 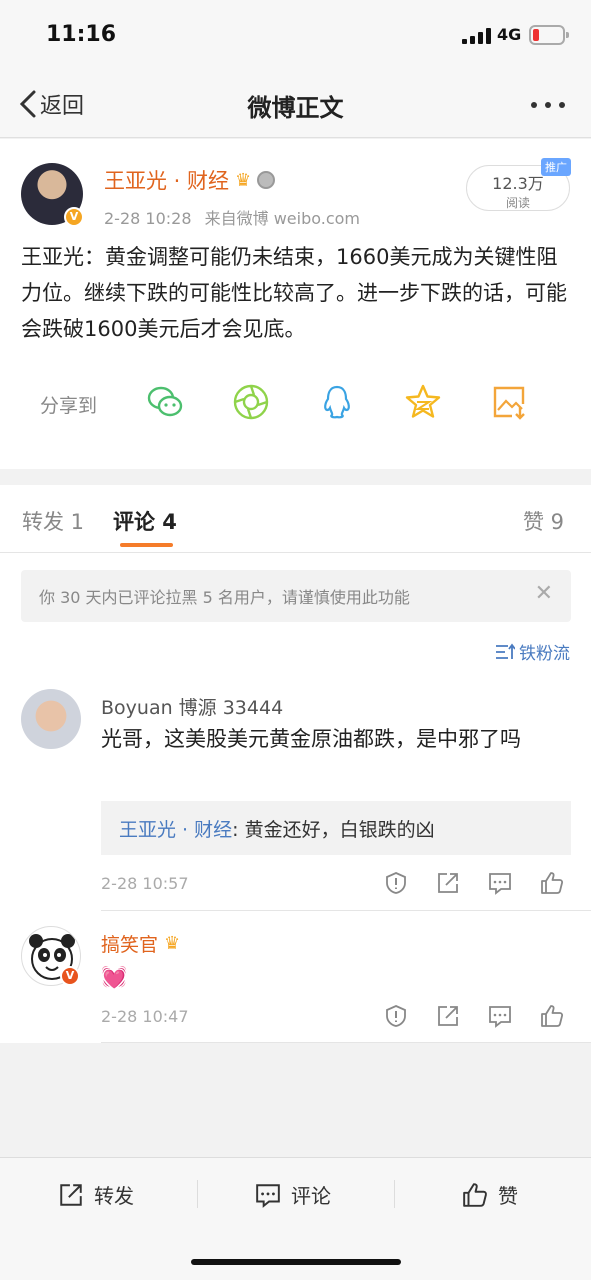 I want to click on comment-text: 💓, so click(x=114, y=977).